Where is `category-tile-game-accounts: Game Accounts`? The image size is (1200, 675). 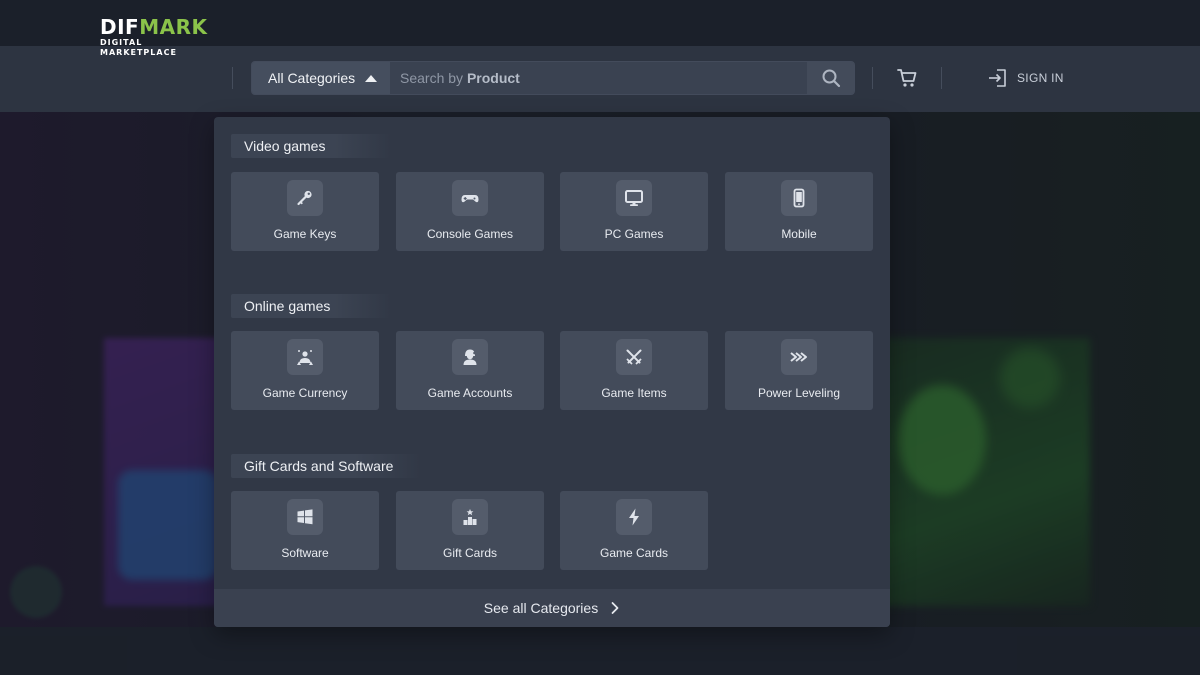
category-tile-game-accounts: Game Accounts is located at coordinates (470, 370).